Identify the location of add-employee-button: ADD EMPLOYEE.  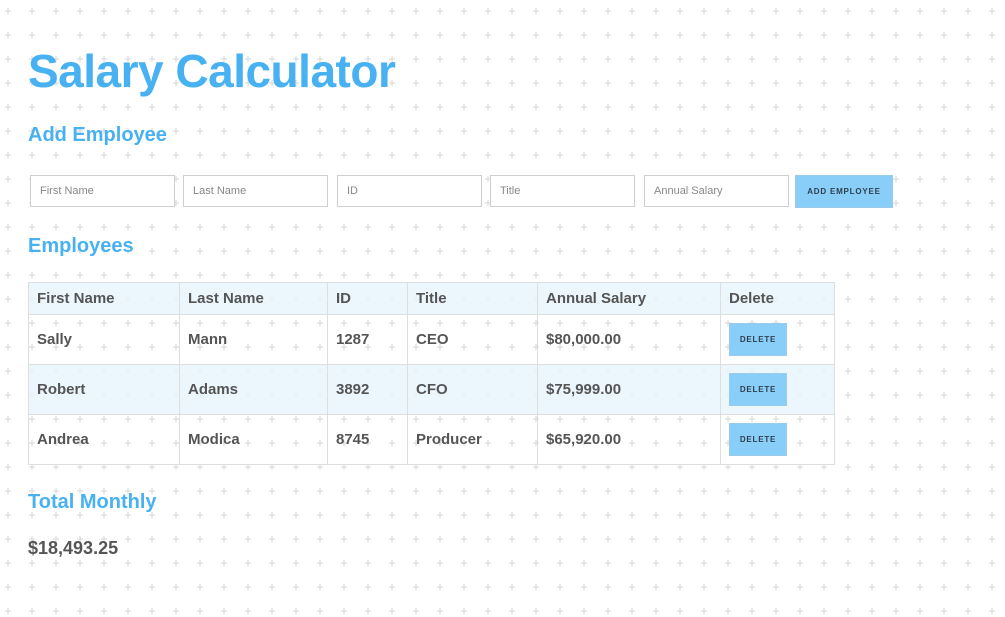
(844, 191).